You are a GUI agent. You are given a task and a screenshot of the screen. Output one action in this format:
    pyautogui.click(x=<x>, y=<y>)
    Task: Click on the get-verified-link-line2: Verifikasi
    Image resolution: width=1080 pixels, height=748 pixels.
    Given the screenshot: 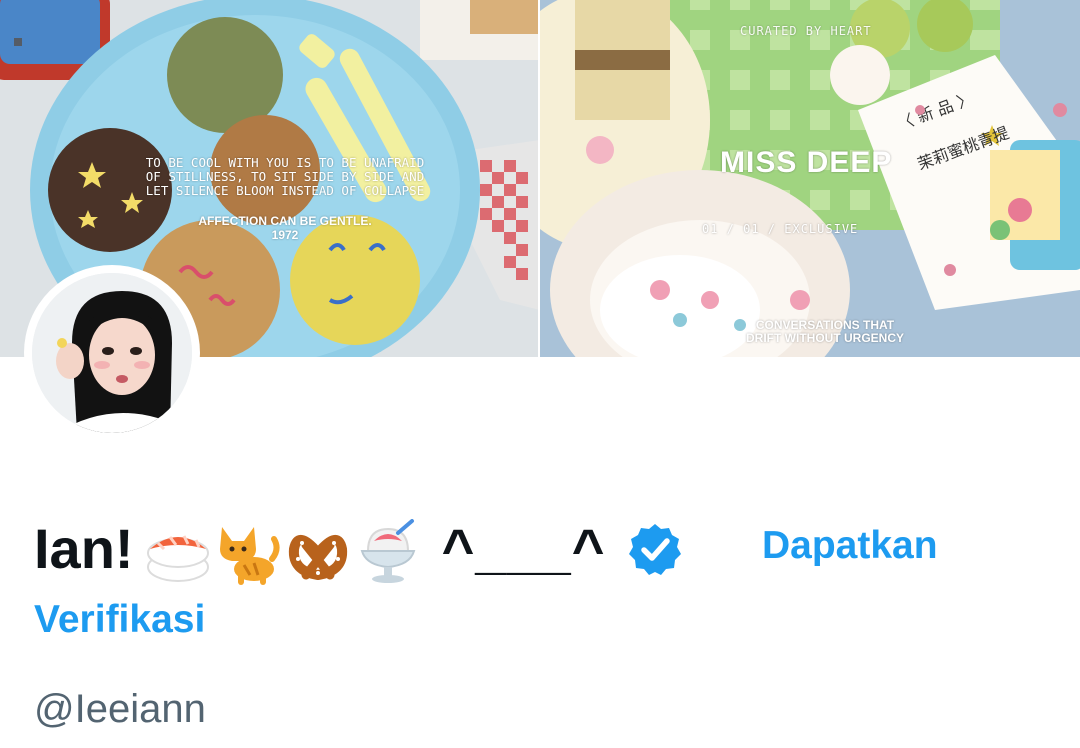 What is the action you would take?
    pyautogui.click(x=119, y=620)
    